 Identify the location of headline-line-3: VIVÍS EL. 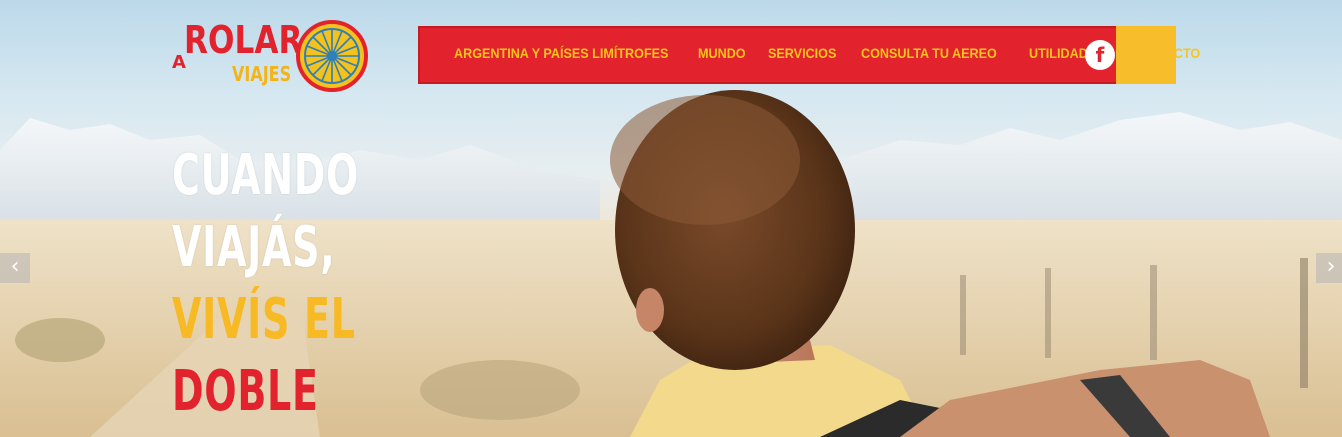
(264, 319).